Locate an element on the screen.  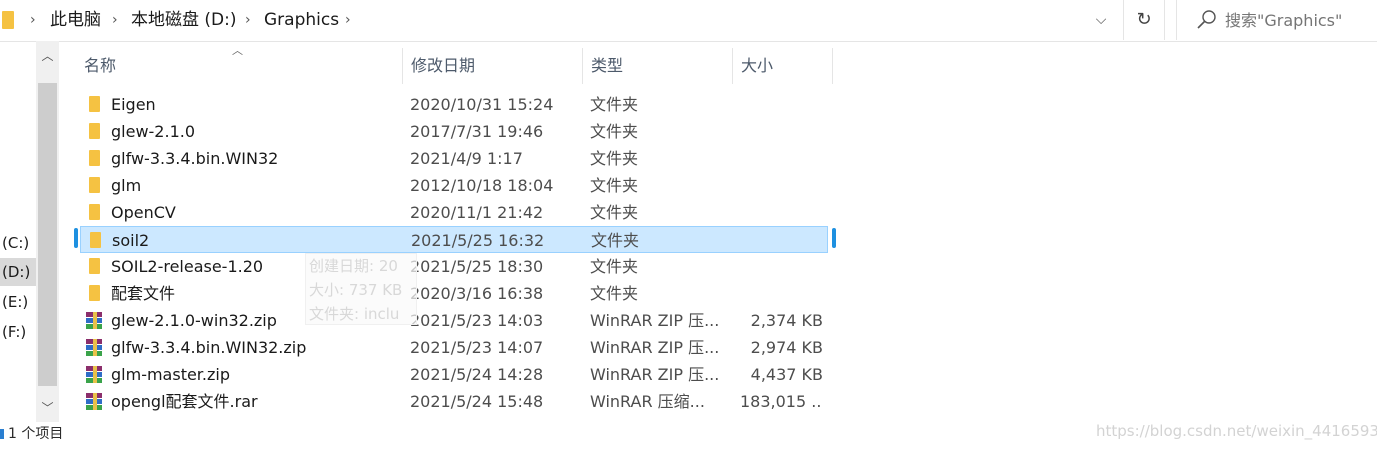
nav-drive-e: (E:) is located at coordinates (18, 302).